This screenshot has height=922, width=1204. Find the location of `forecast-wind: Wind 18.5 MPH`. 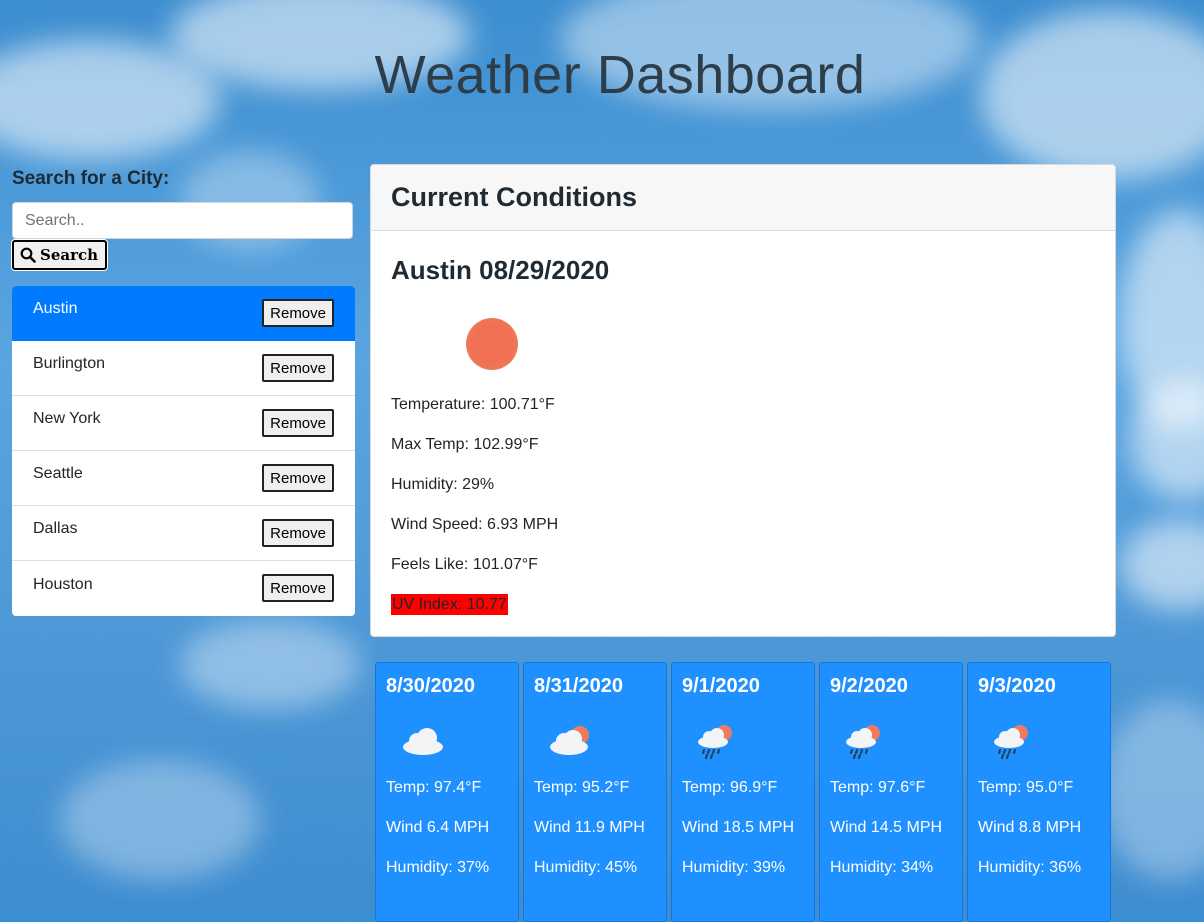

forecast-wind: Wind 18.5 MPH is located at coordinates (738, 827).